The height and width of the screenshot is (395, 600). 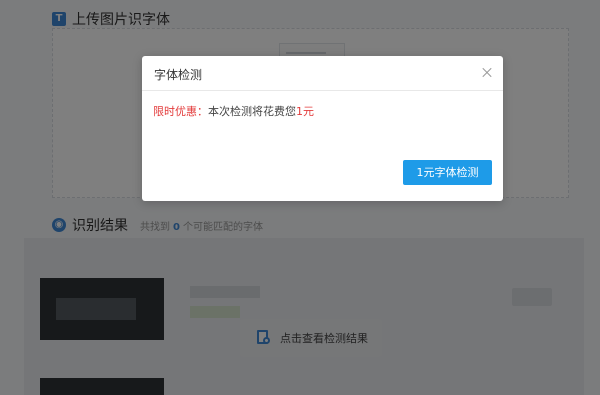 I want to click on close-icon, so click(x=487, y=73).